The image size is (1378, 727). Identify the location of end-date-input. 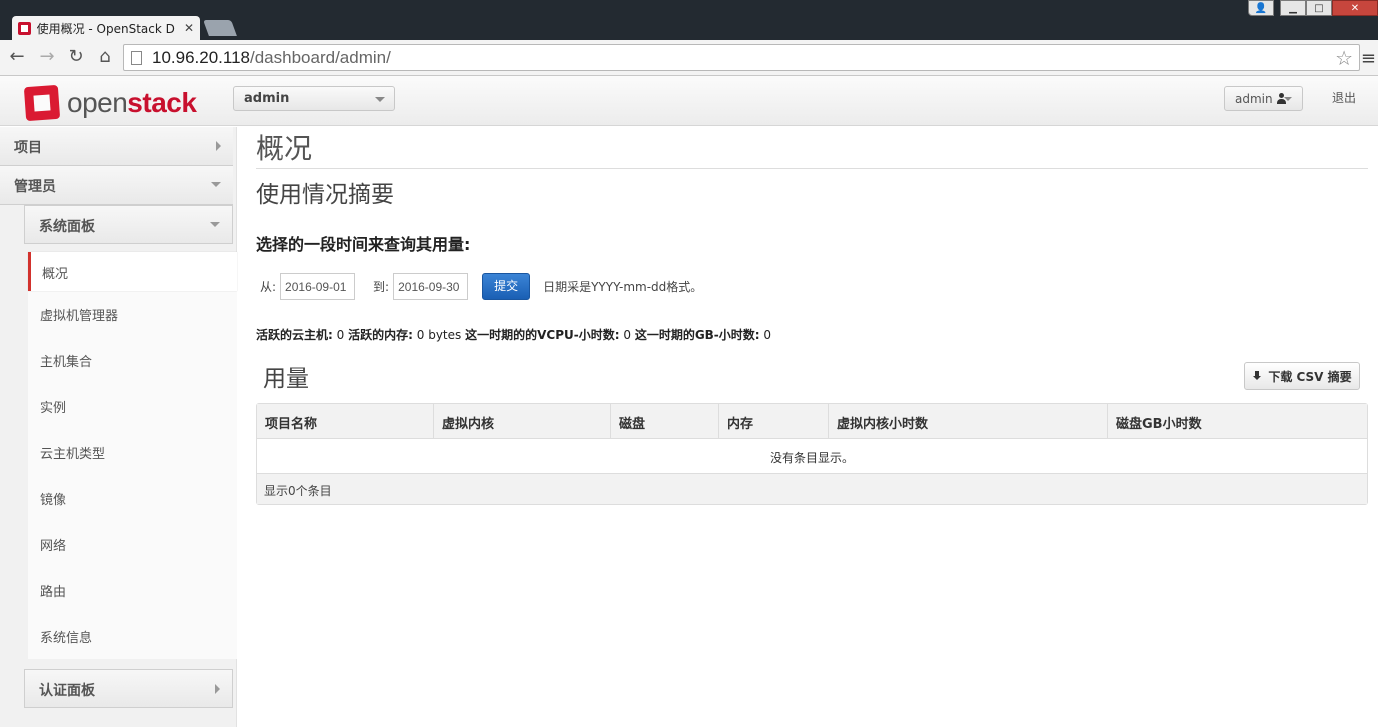
(431, 286).